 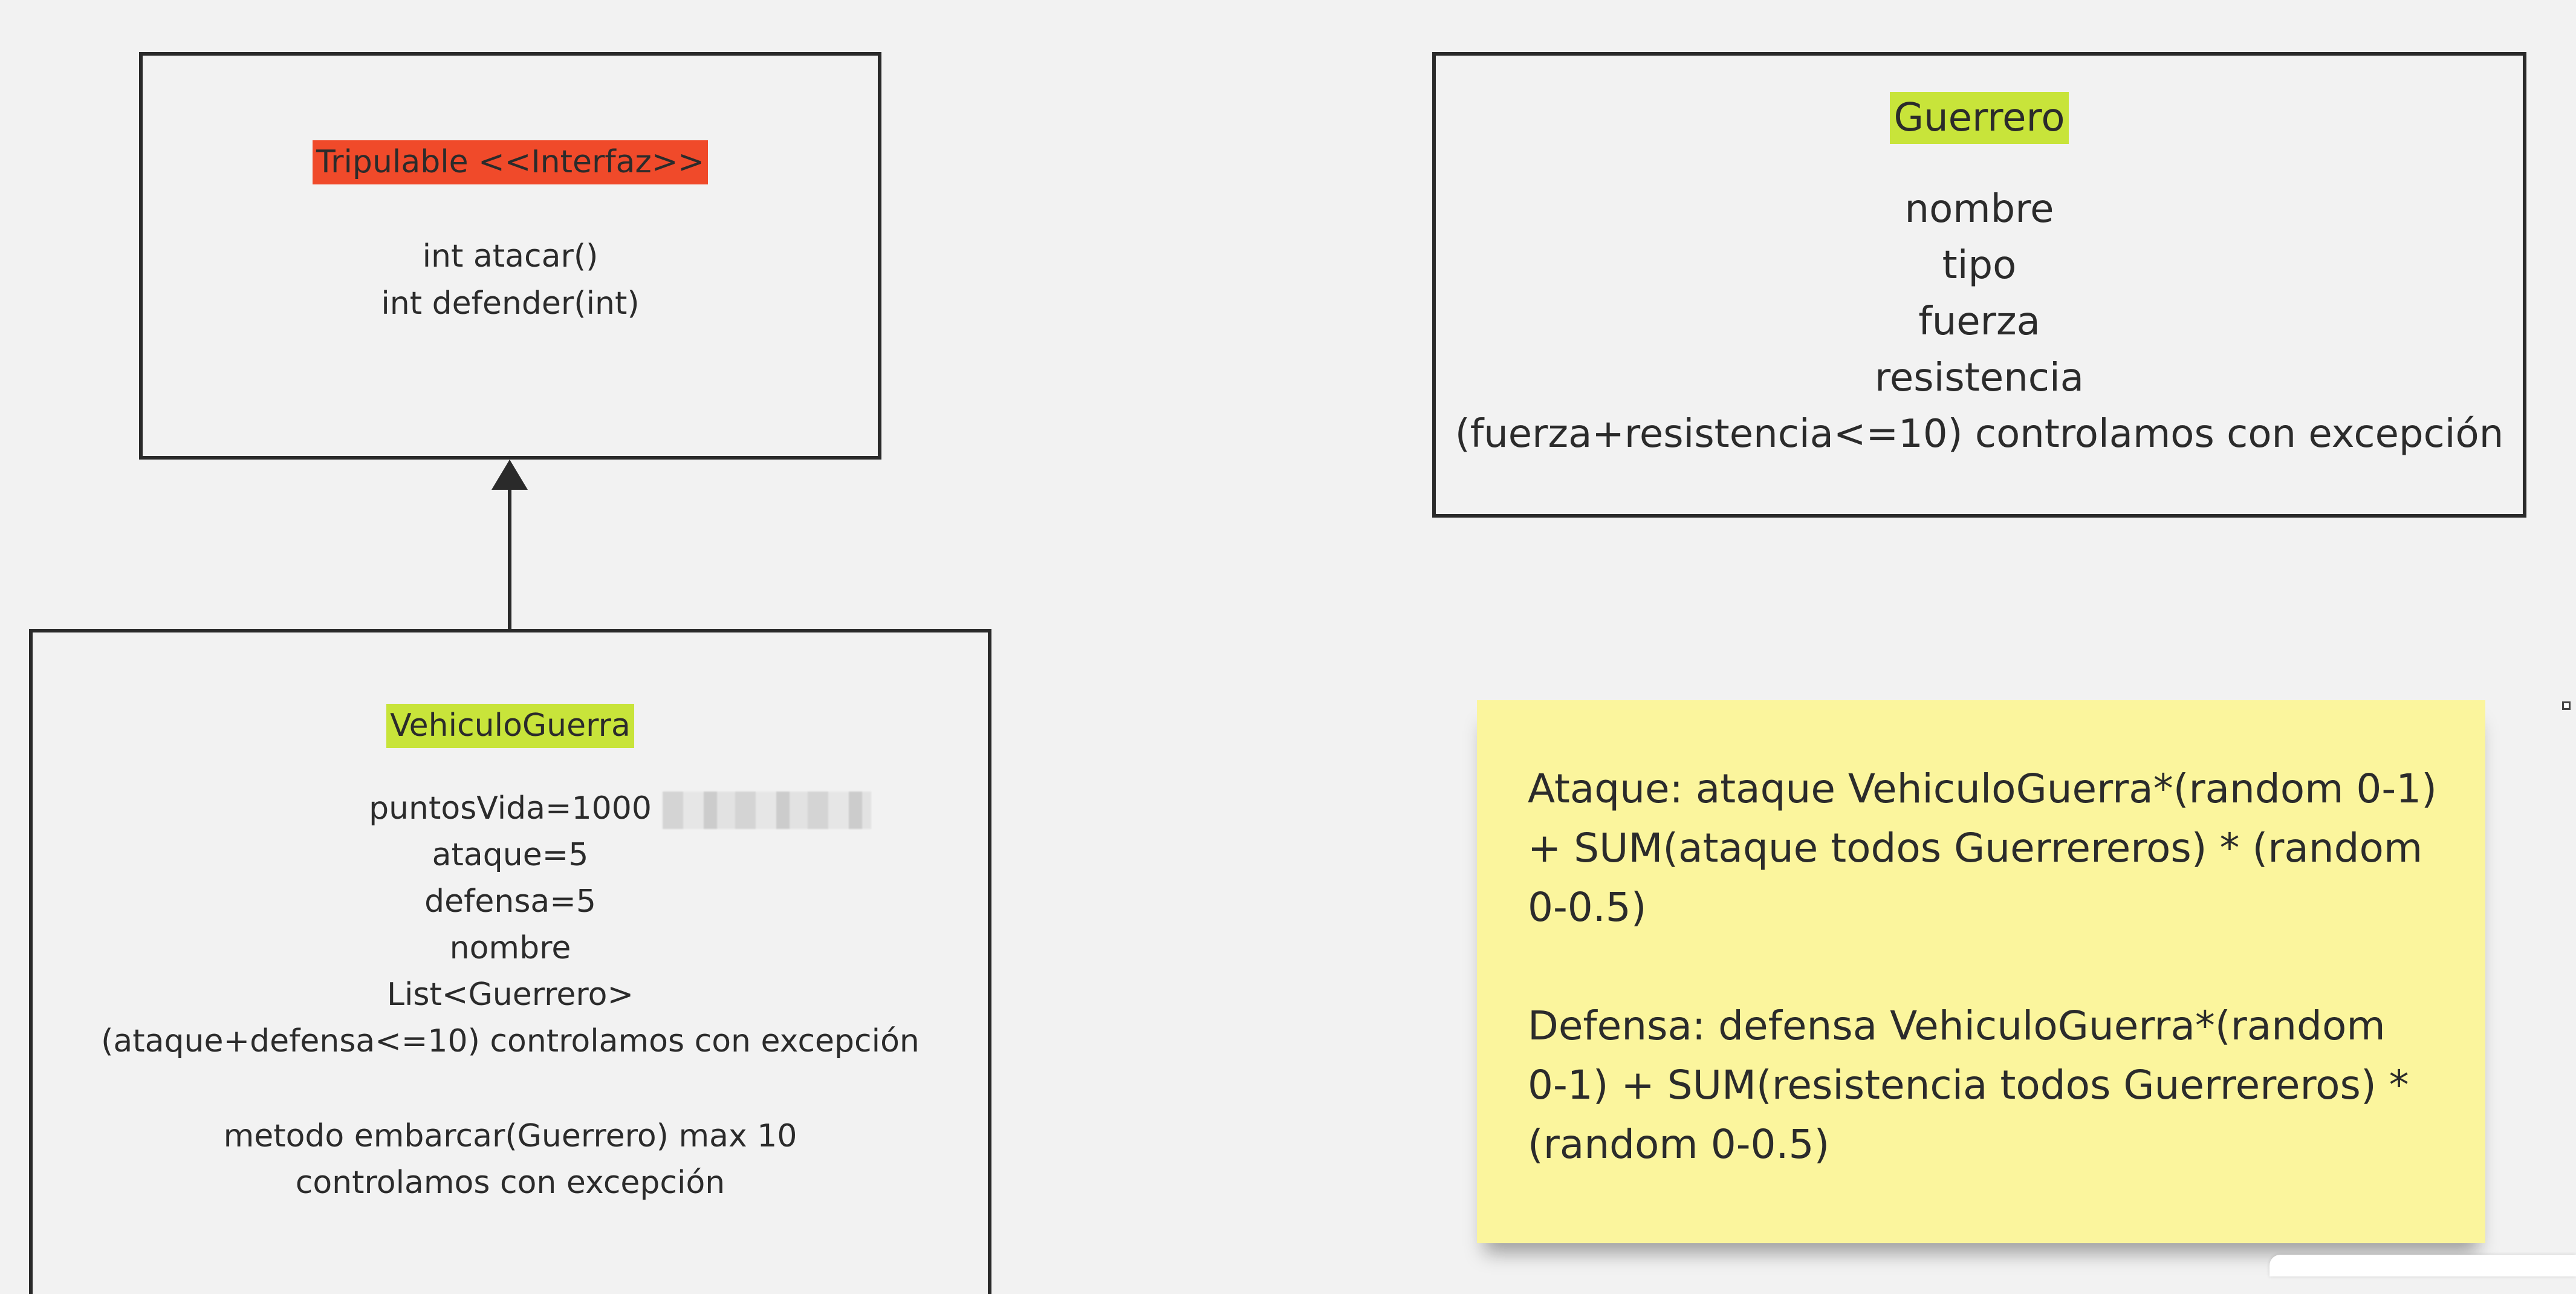 What do you see at coordinates (511, 856) in the screenshot?
I see `attribute-ataque: ataque=5` at bounding box center [511, 856].